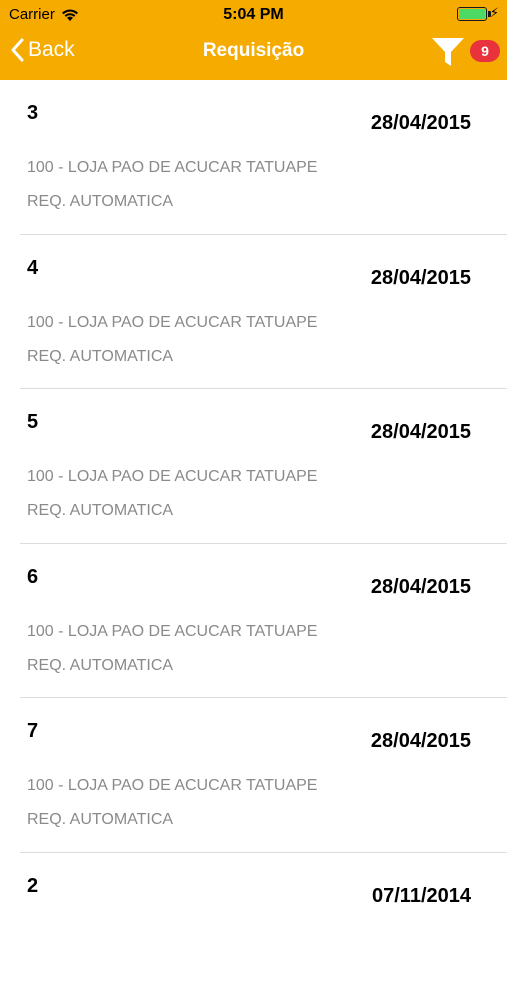 Image resolution: width=507 pixels, height=1007 pixels. Describe the element at coordinates (32, 268) in the screenshot. I see `requisition-number: 4` at that location.